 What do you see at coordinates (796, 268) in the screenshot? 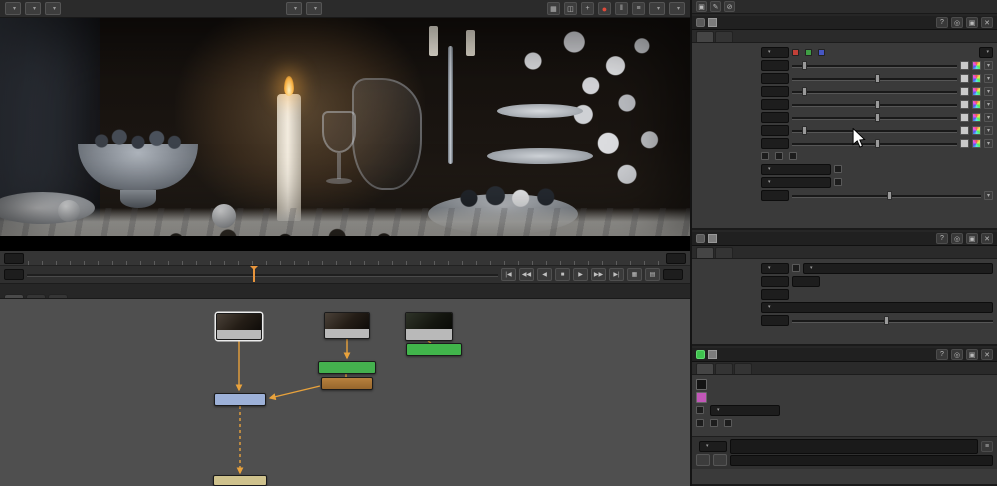
I see `raw-data-checkbox` at bounding box center [796, 268].